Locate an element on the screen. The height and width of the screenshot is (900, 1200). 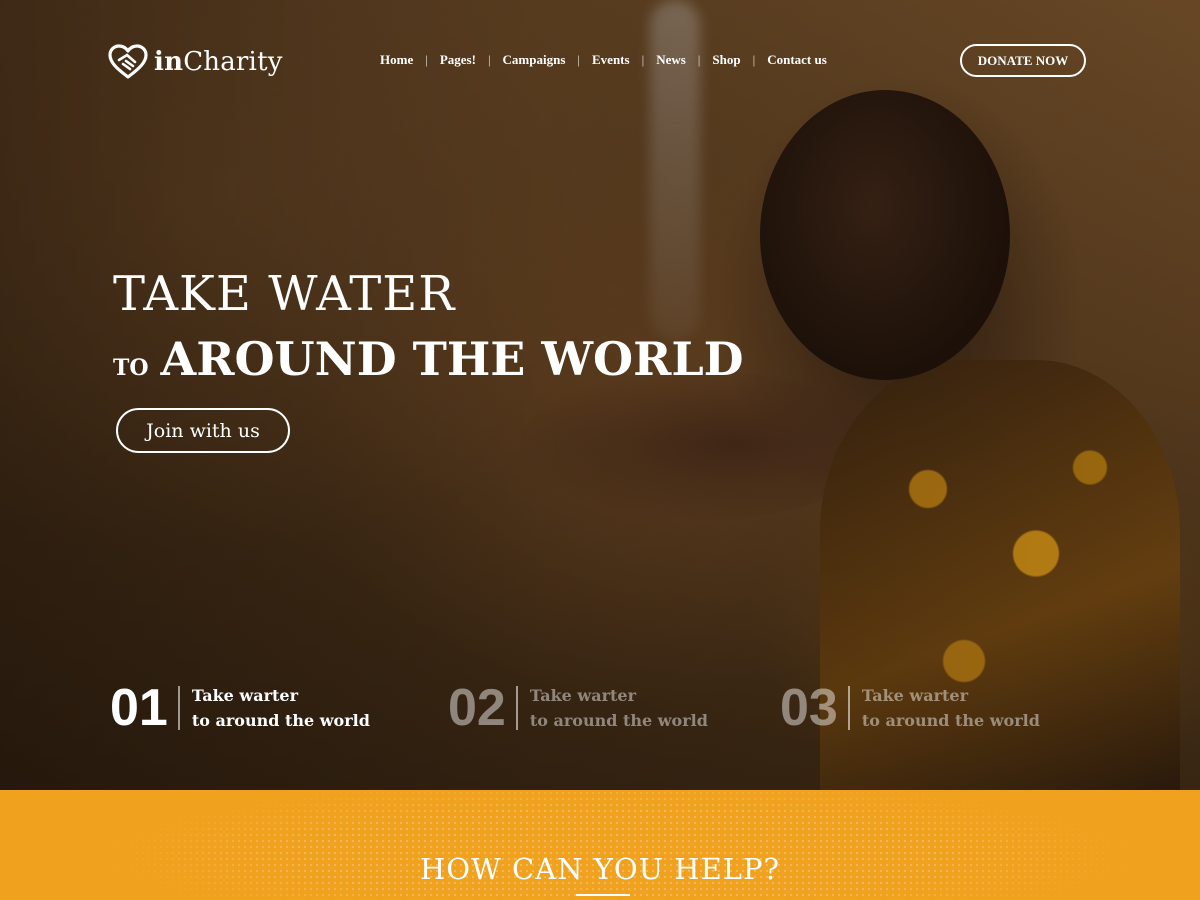
hero-title-prefix: TO is located at coordinates (131, 368).